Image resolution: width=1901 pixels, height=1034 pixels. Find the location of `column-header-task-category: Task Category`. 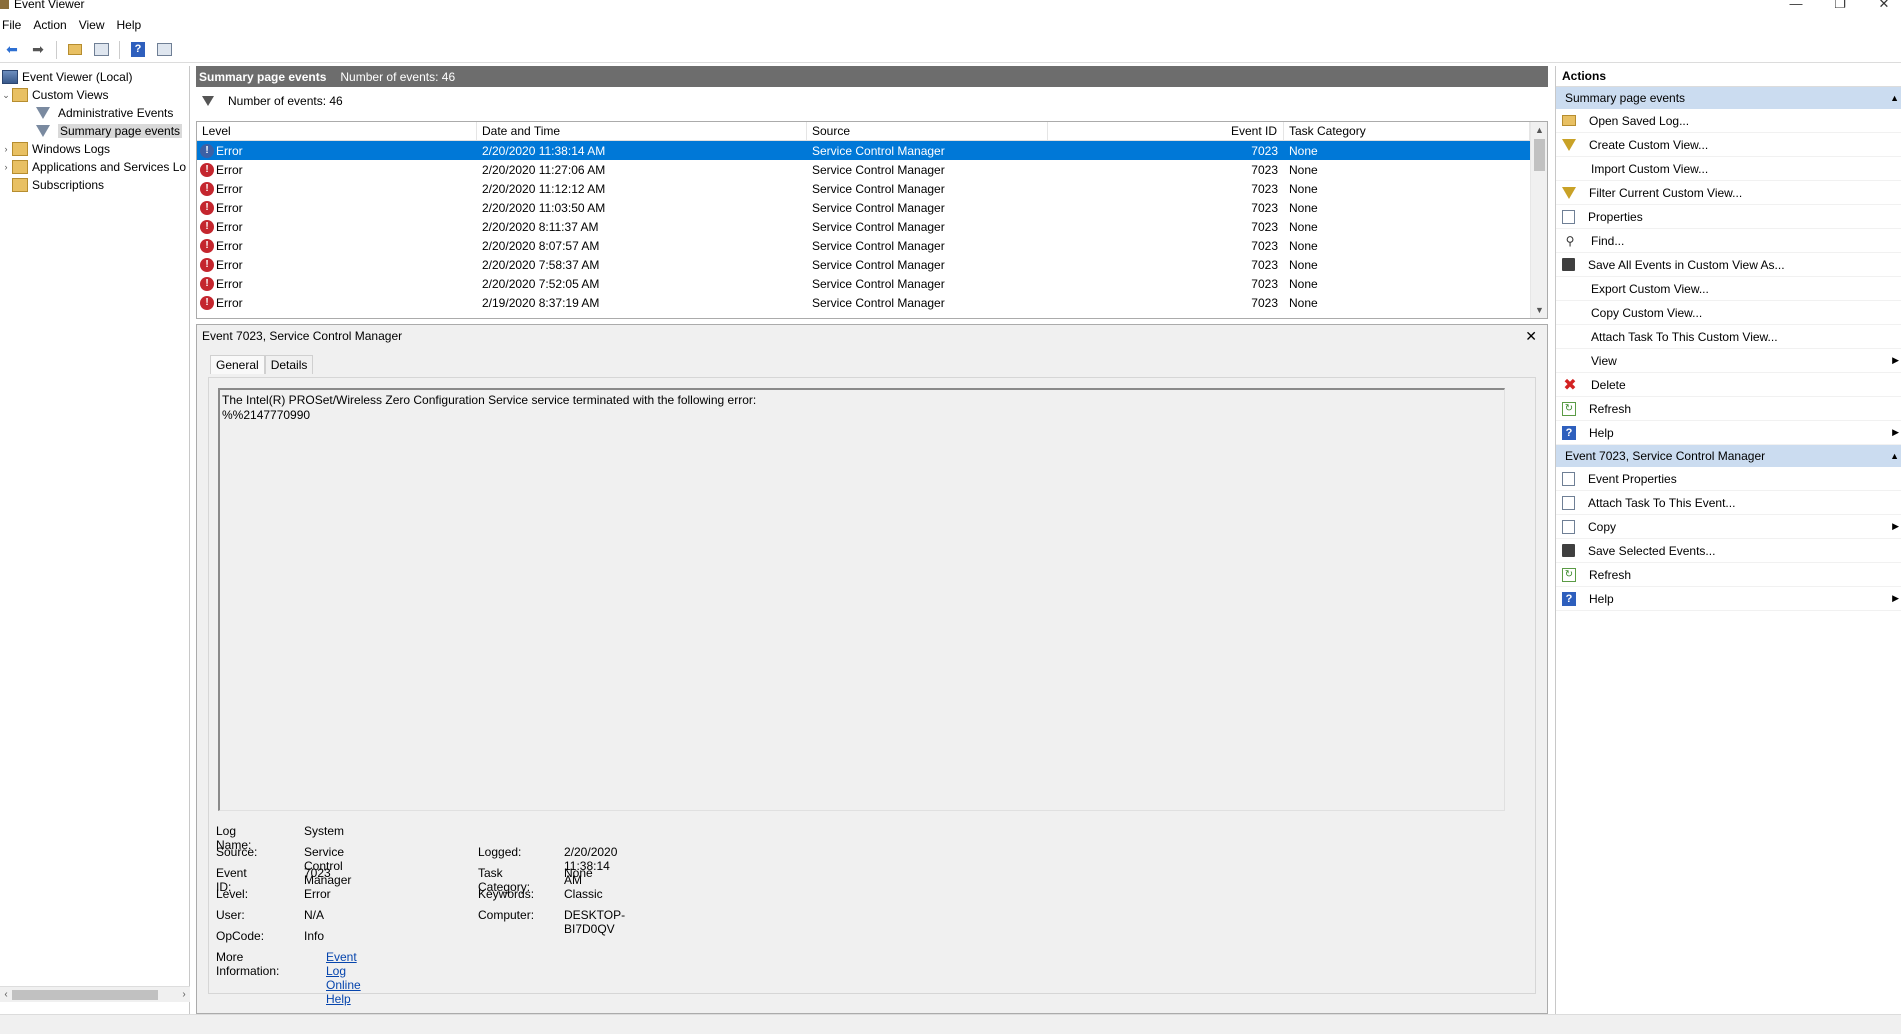

column-header-task-category: Task Category is located at coordinates (1407, 131).